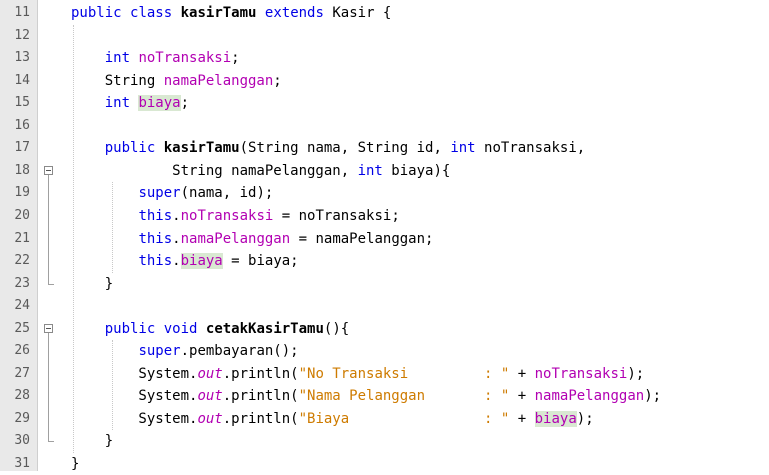 The width and height of the screenshot is (769, 475). I want to click on code-line: 11 public class kasirTamu extends Kasir {, so click(384, 13).